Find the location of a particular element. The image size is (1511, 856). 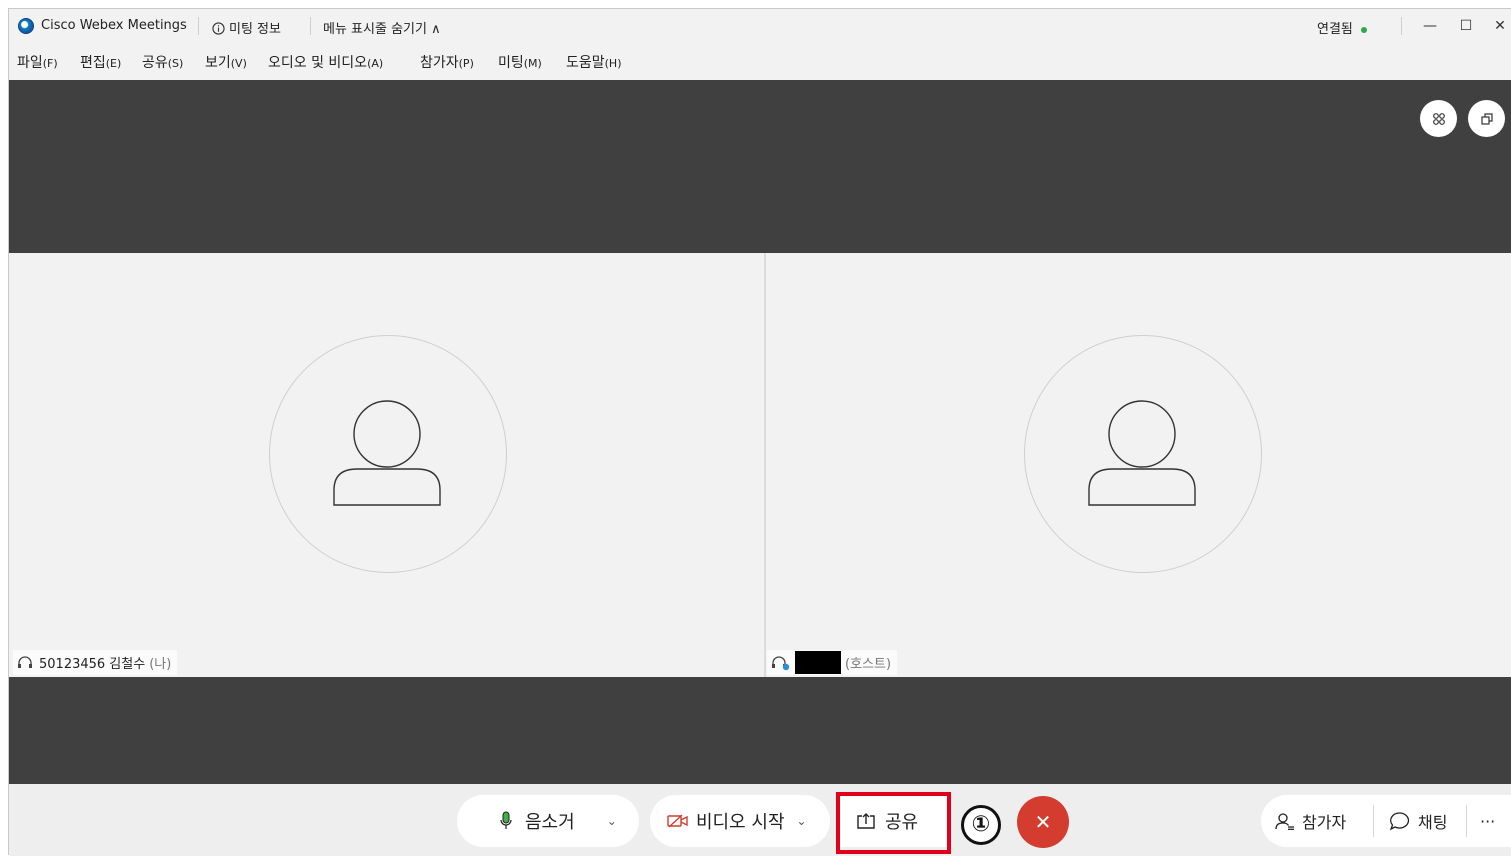

maximize-icon: ☐ is located at coordinates (1466, 26).